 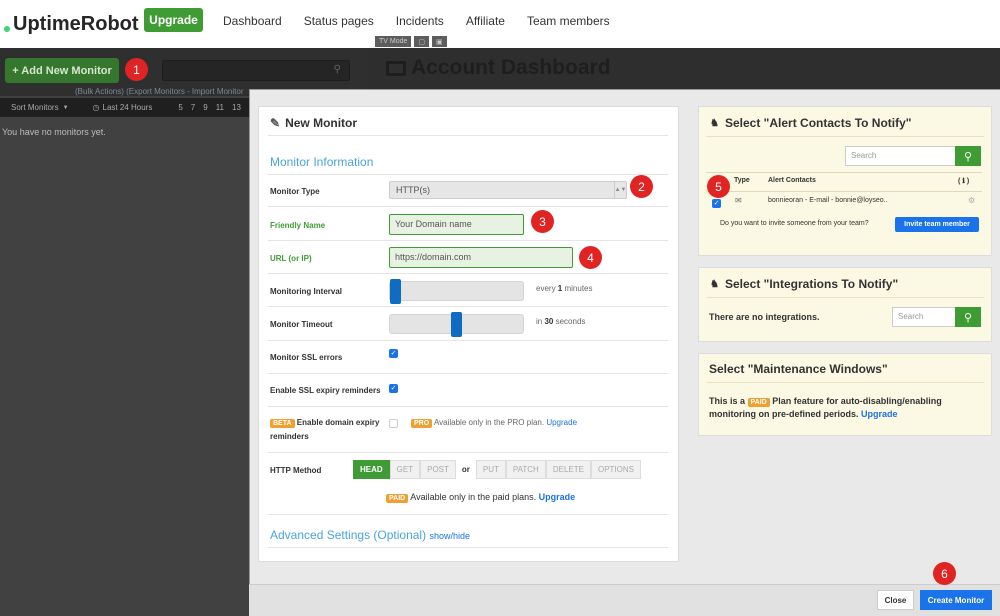 What do you see at coordinates (413, 190) in the screenshot?
I see `monitor-type-value: HTTP(s)` at bounding box center [413, 190].